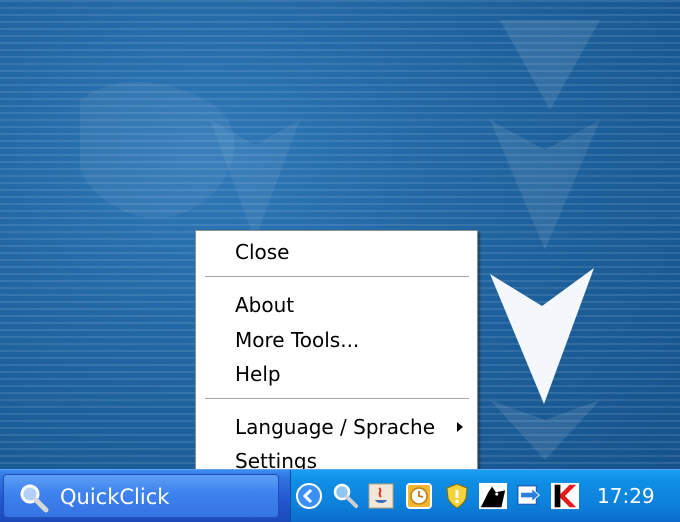 This screenshot has width=680, height=522. I want to click on menu-item-label: Close, so click(262, 252).